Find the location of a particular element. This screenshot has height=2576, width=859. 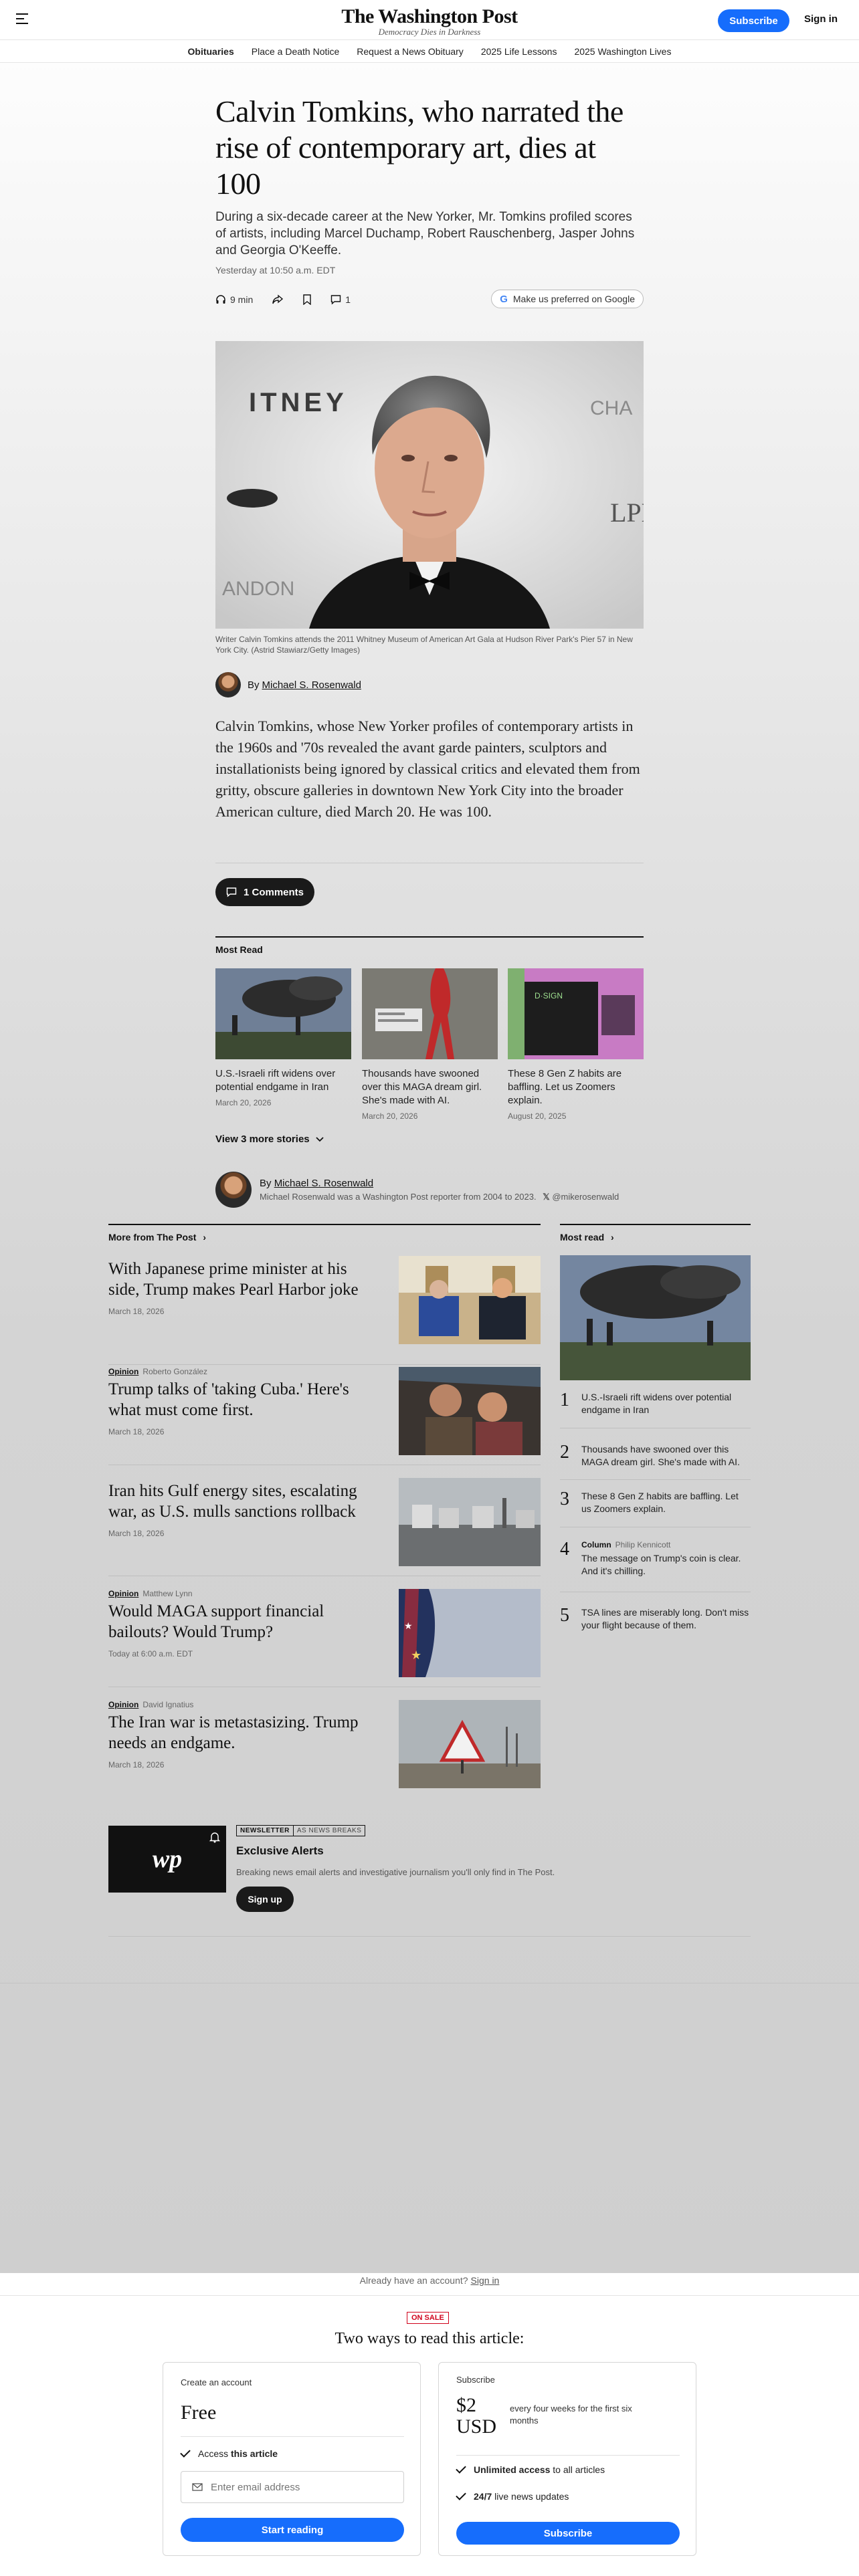

feature-bold: Unlimited access is located at coordinates (512, 2469).